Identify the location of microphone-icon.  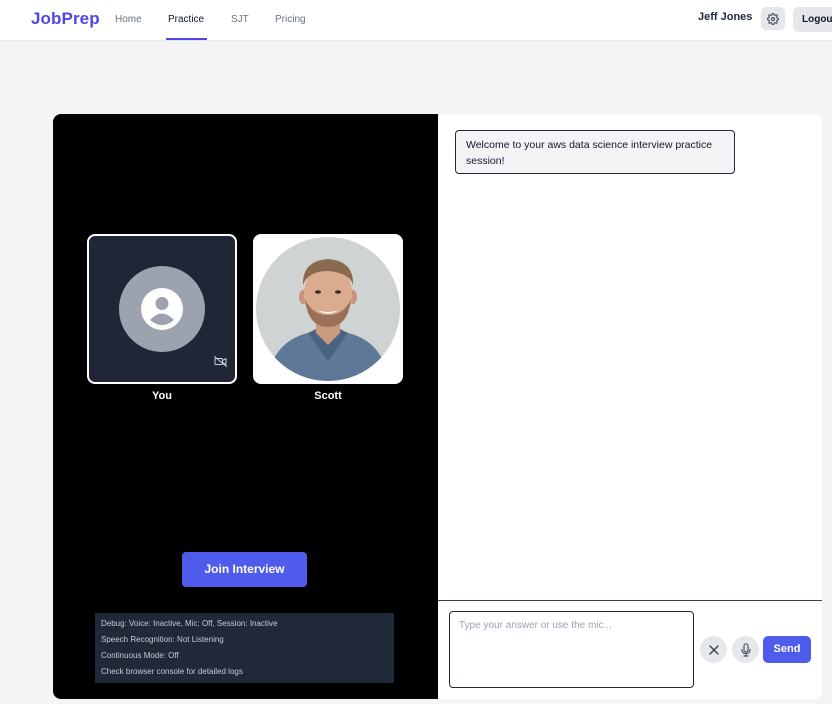
(745, 649).